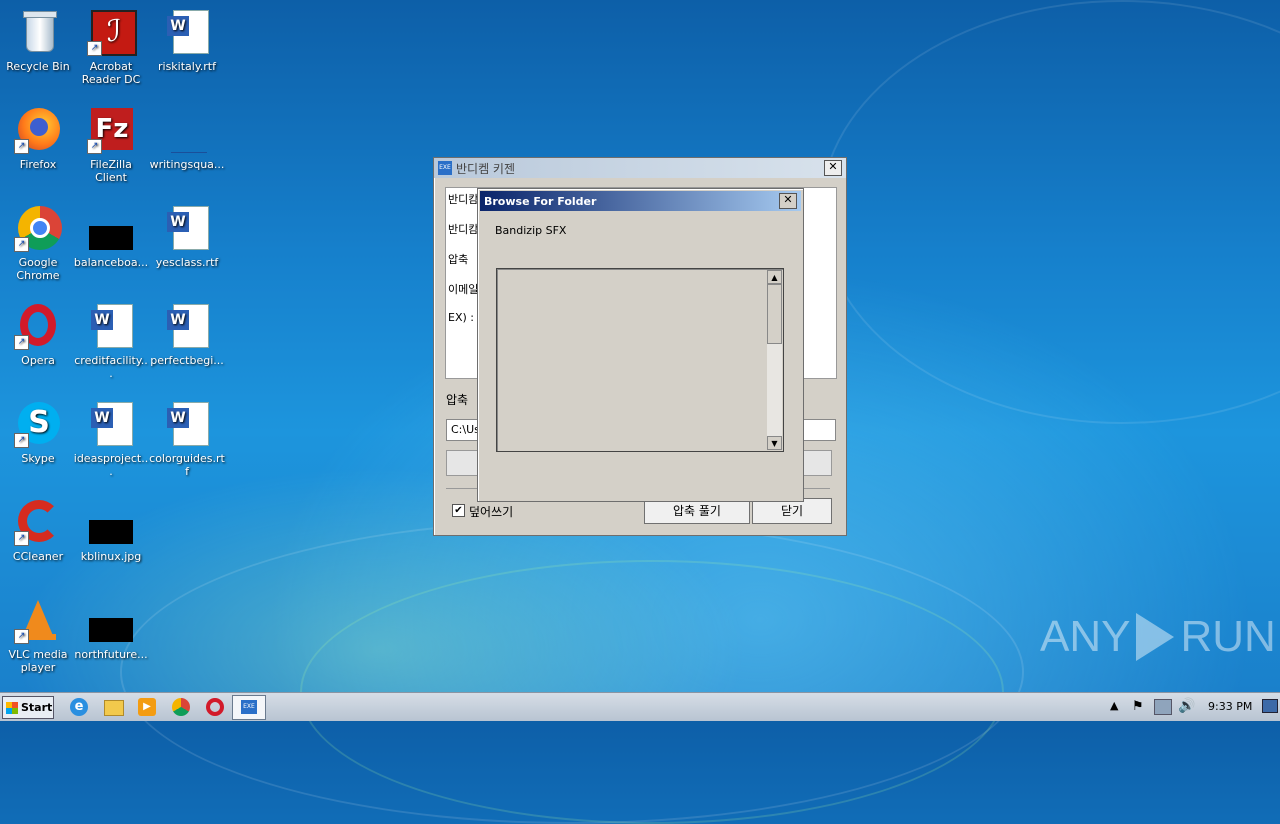  I want to click on browse-folder-dialog: Browse For Folder ✕ Bandizip SFX ▲ ▼, so click(640, 345).